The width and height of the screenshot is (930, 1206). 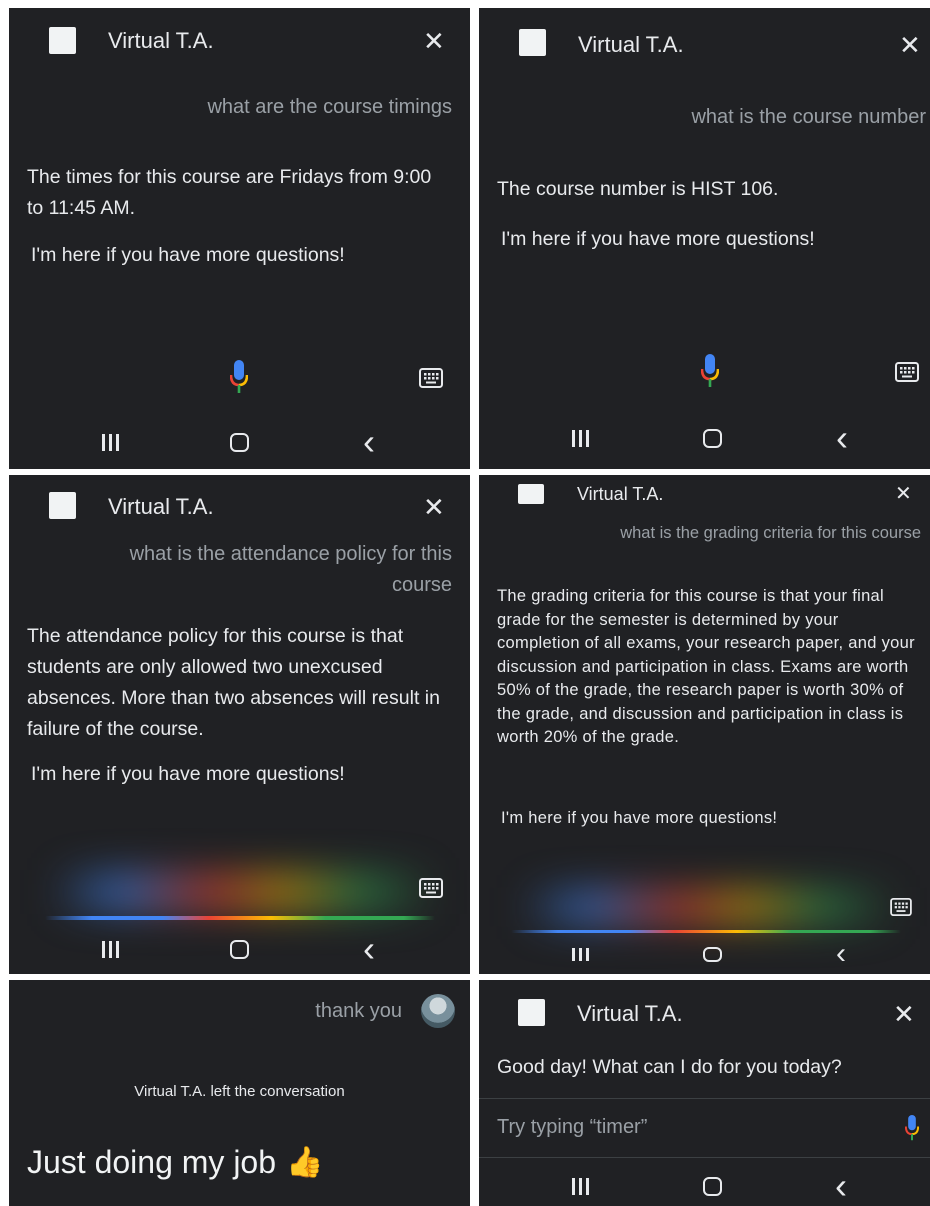 I want to click on user-query: what are the course timings, so click(x=329, y=107).